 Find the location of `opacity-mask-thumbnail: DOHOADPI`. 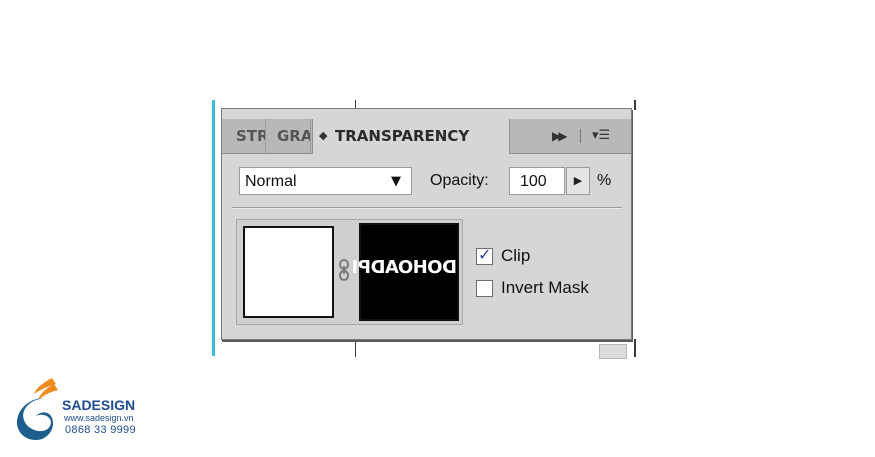

opacity-mask-thumbnail: DOHOADPI is located at coordinates (405, 272).